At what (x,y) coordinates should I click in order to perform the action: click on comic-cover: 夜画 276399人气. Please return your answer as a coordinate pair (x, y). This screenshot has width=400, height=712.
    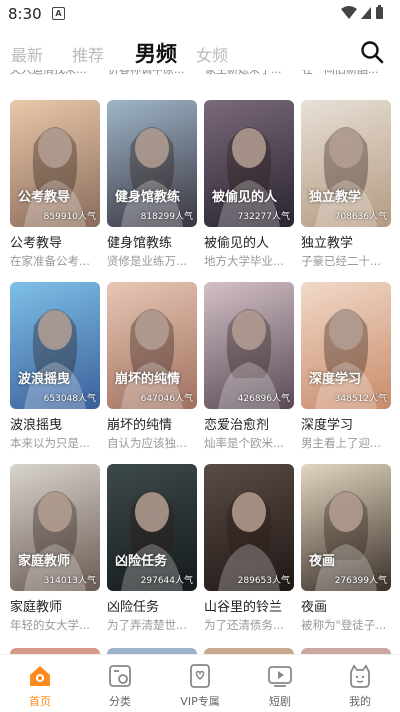
    Looking at the image, I should click on (346, 527).